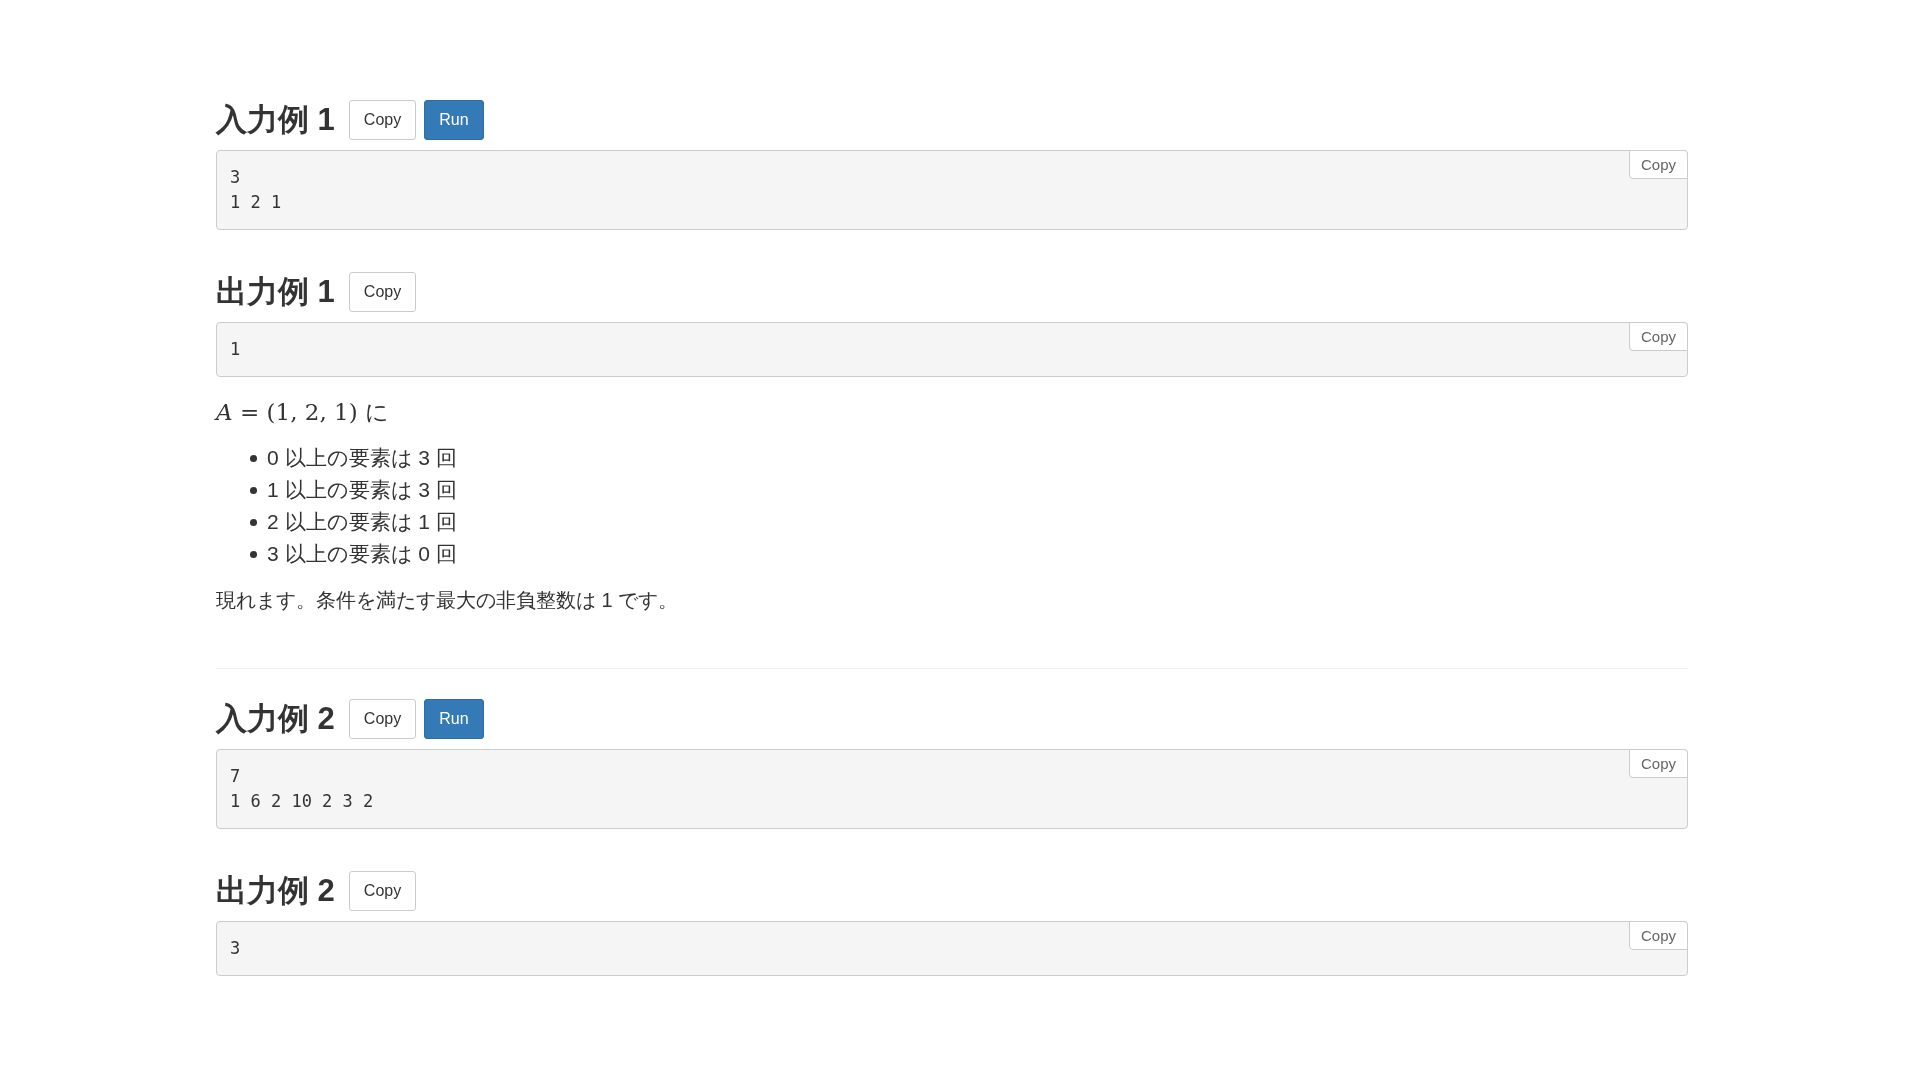 This screenshot has width=1920, height=1080. What do you see at coordinates (302, 801) in the screenshot?
I see `code-line: 1 6 2 10 2 3 2` at bounding box center [302, 801].